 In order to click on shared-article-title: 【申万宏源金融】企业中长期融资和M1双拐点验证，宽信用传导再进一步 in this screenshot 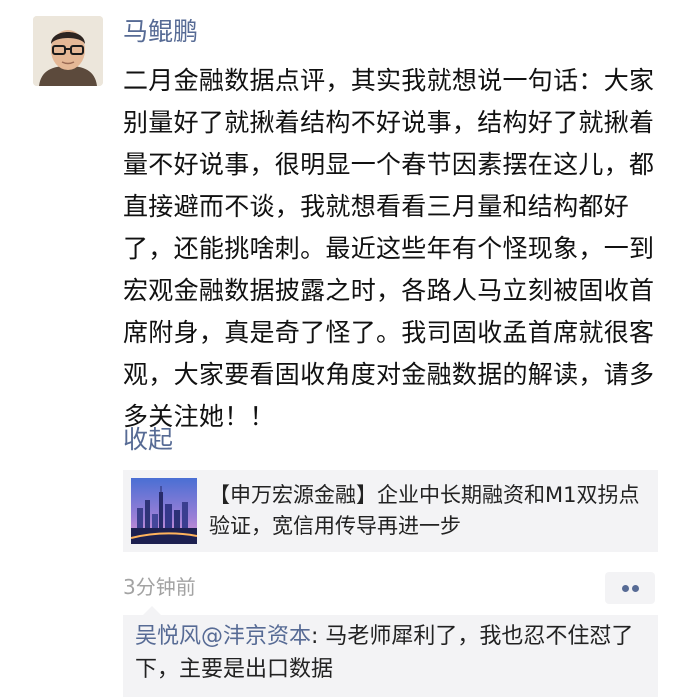, I will do `click(424, 510)`.